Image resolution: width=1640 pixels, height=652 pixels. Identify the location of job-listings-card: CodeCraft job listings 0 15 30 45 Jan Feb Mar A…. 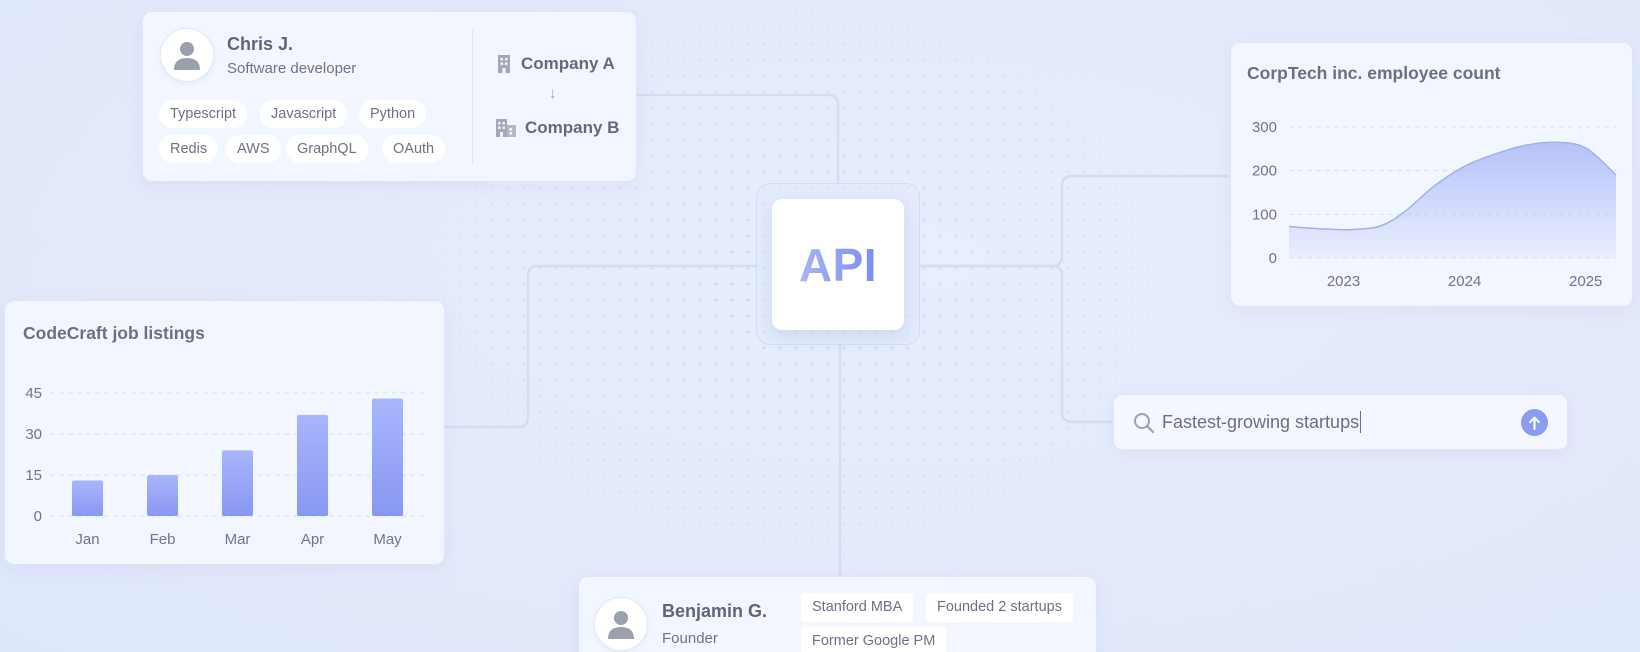
(224, 432).